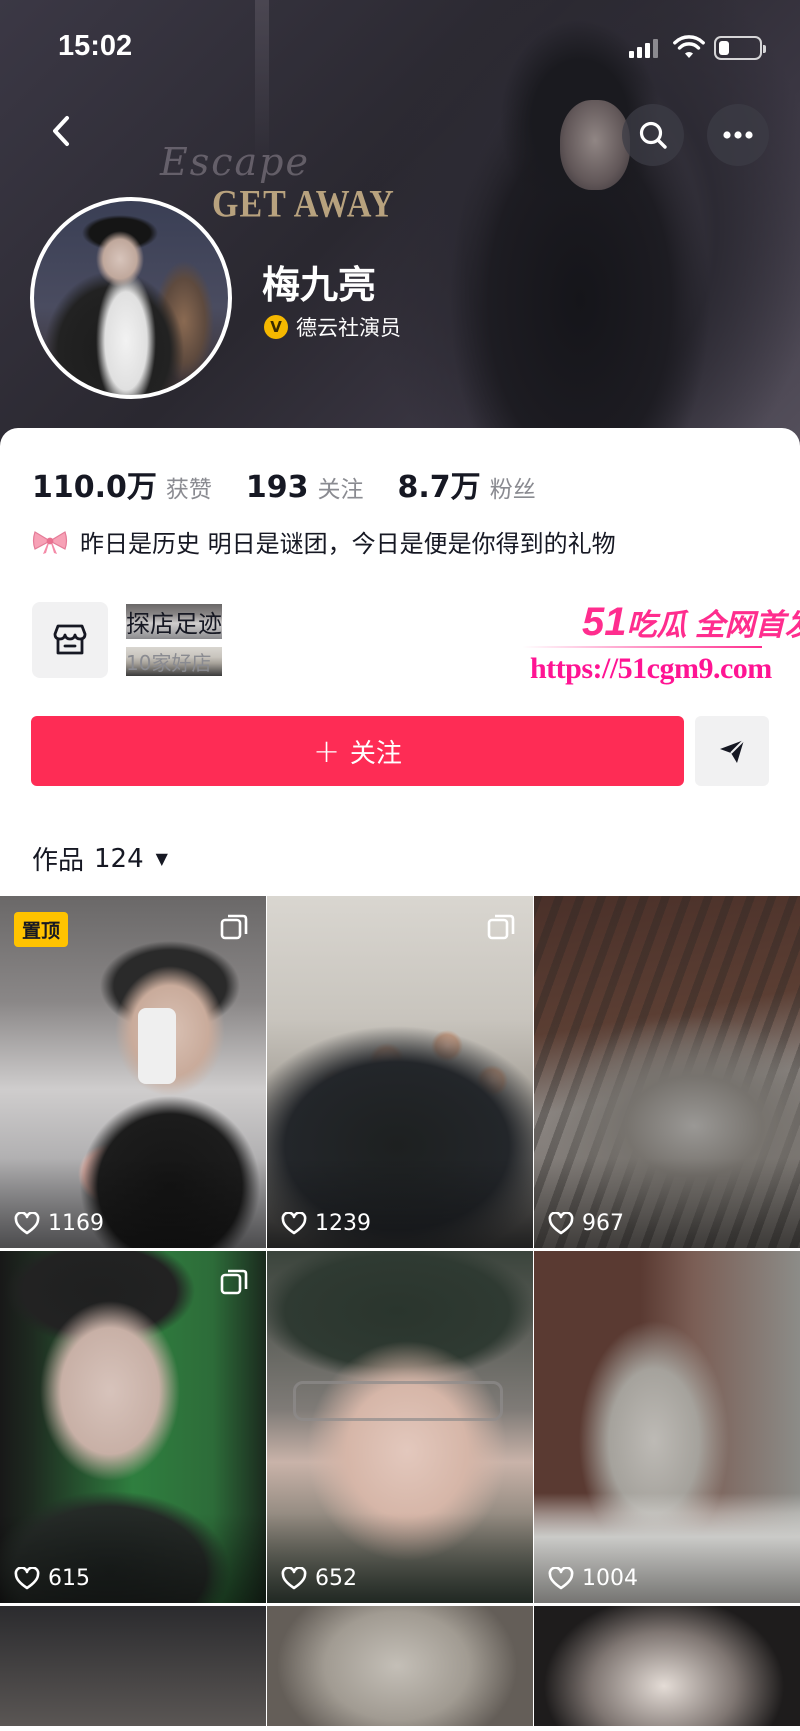 The width and height of the screenshot is (800, 1731). Describe the element at coordinates (604, 622) in the screenshot. I see `watermark-51: 51` at that location.